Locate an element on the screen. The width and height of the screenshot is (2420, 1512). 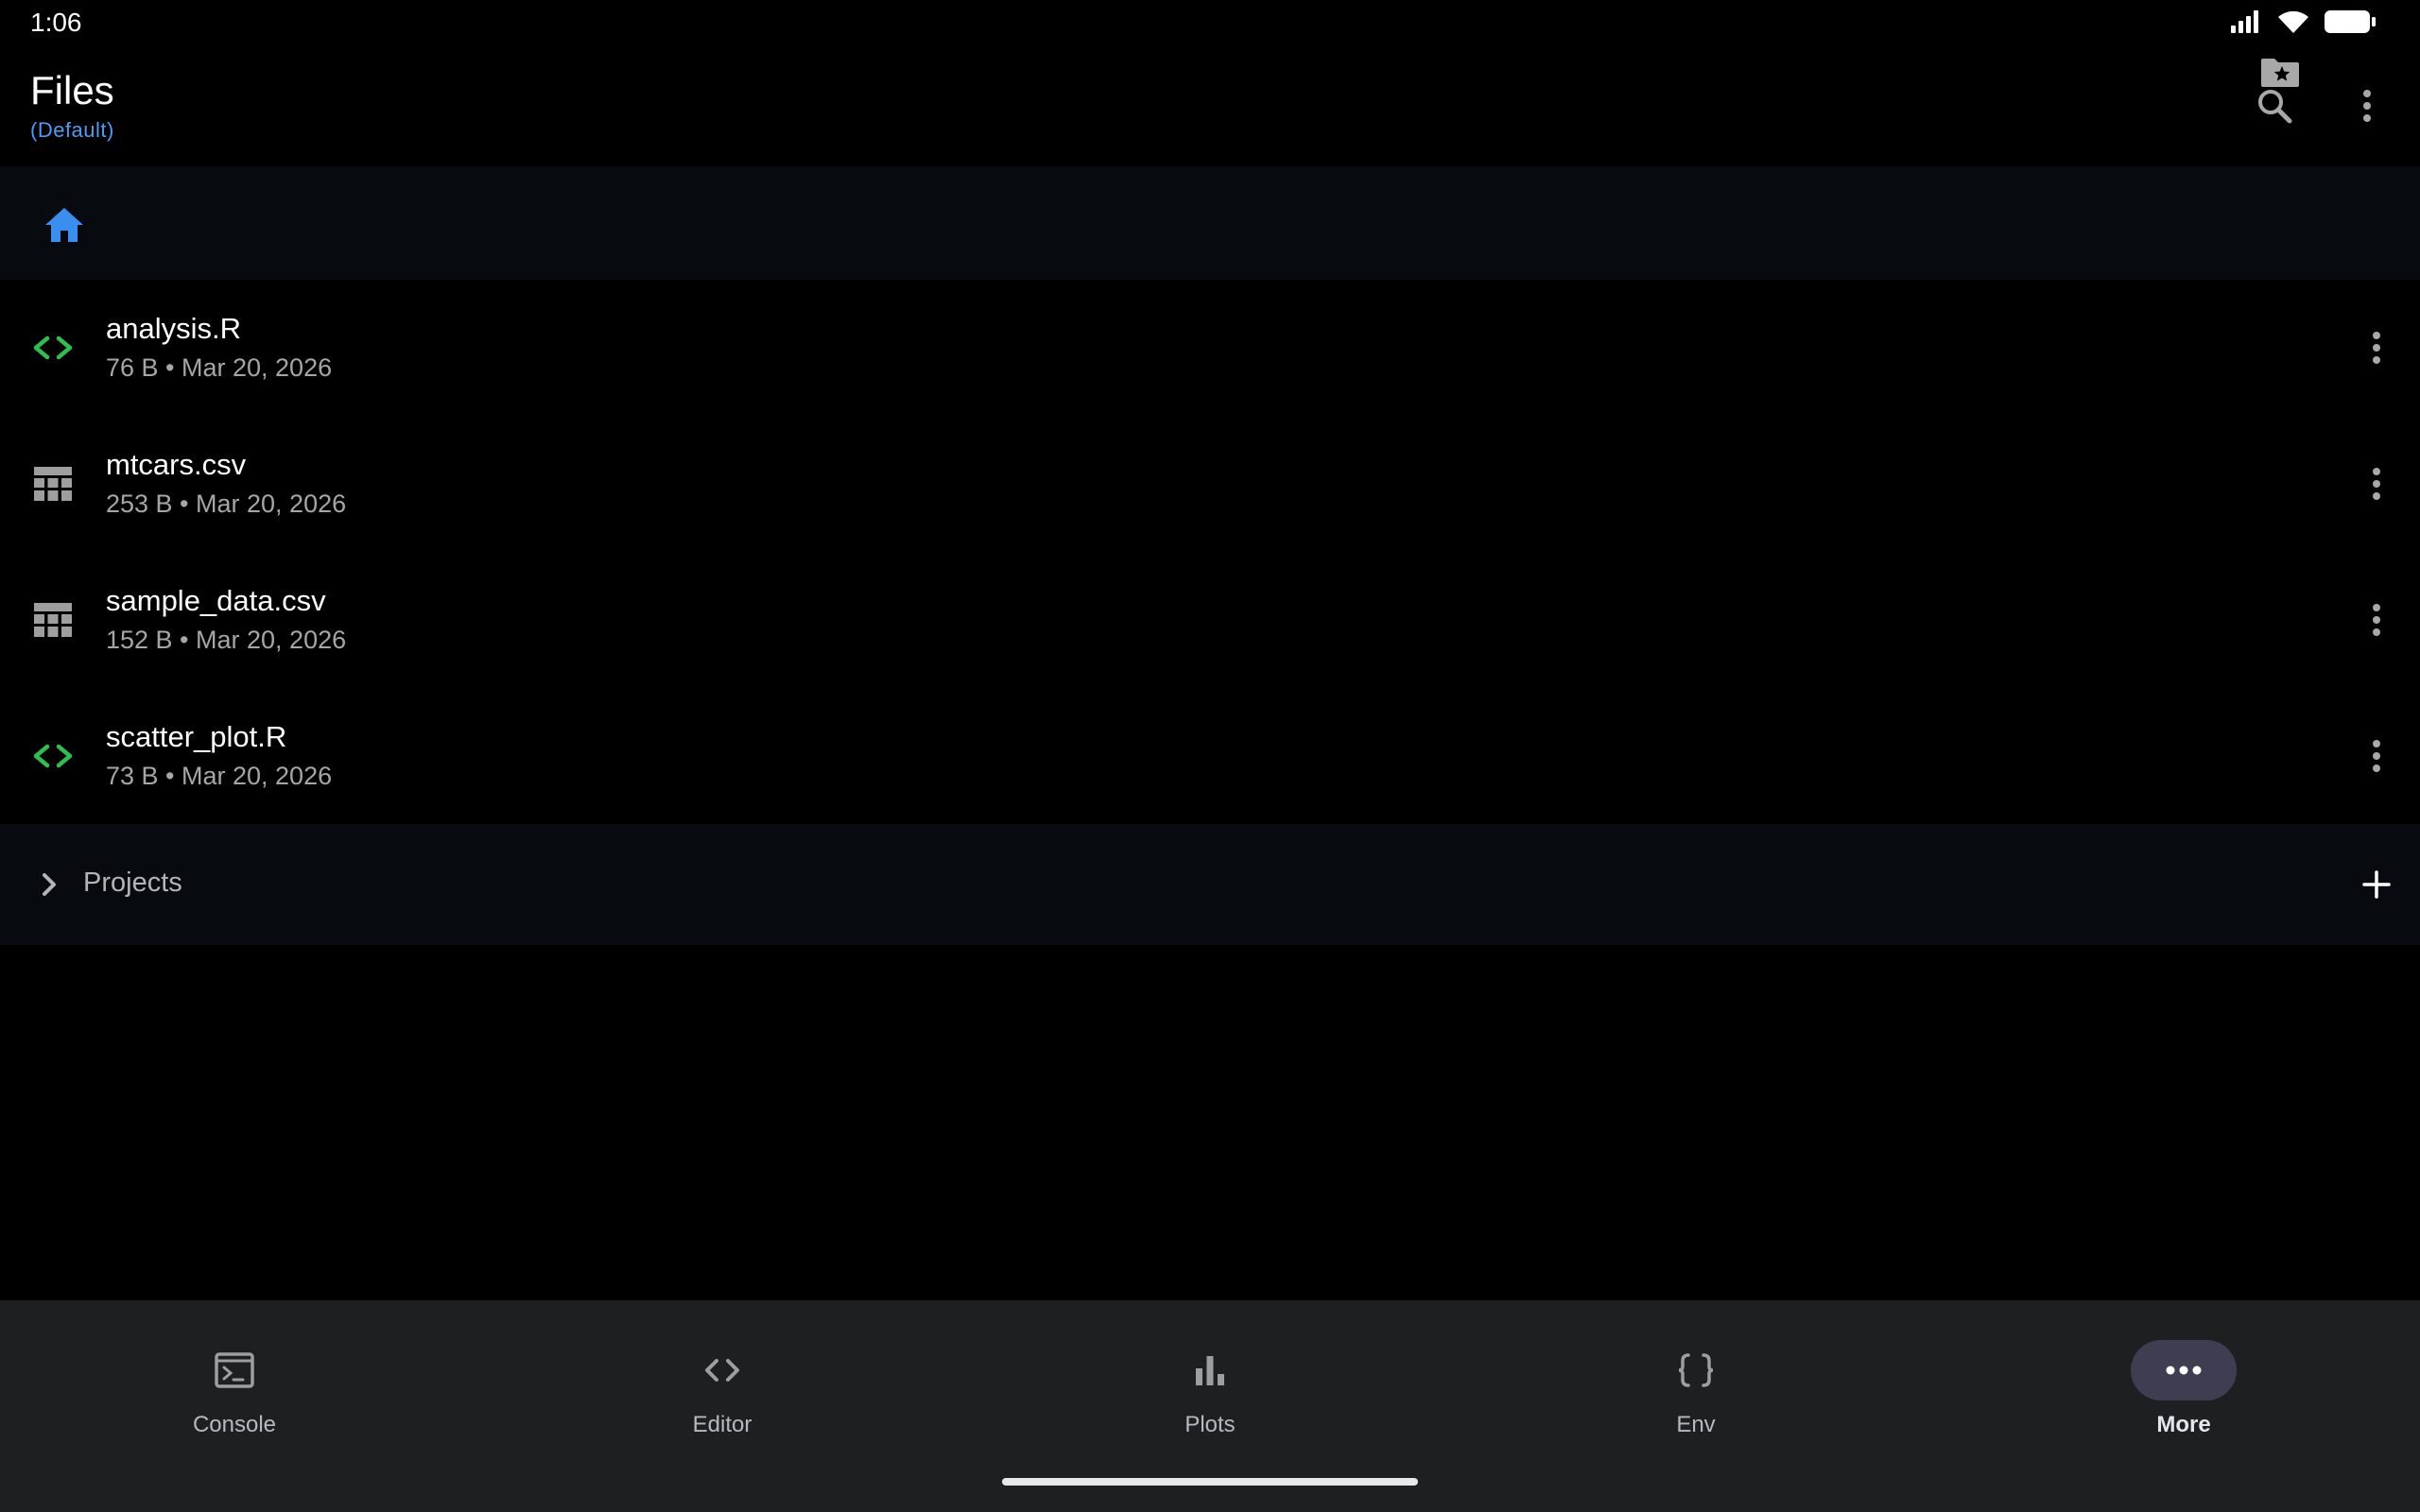
search-icon is located at coordinates (2274, 106).